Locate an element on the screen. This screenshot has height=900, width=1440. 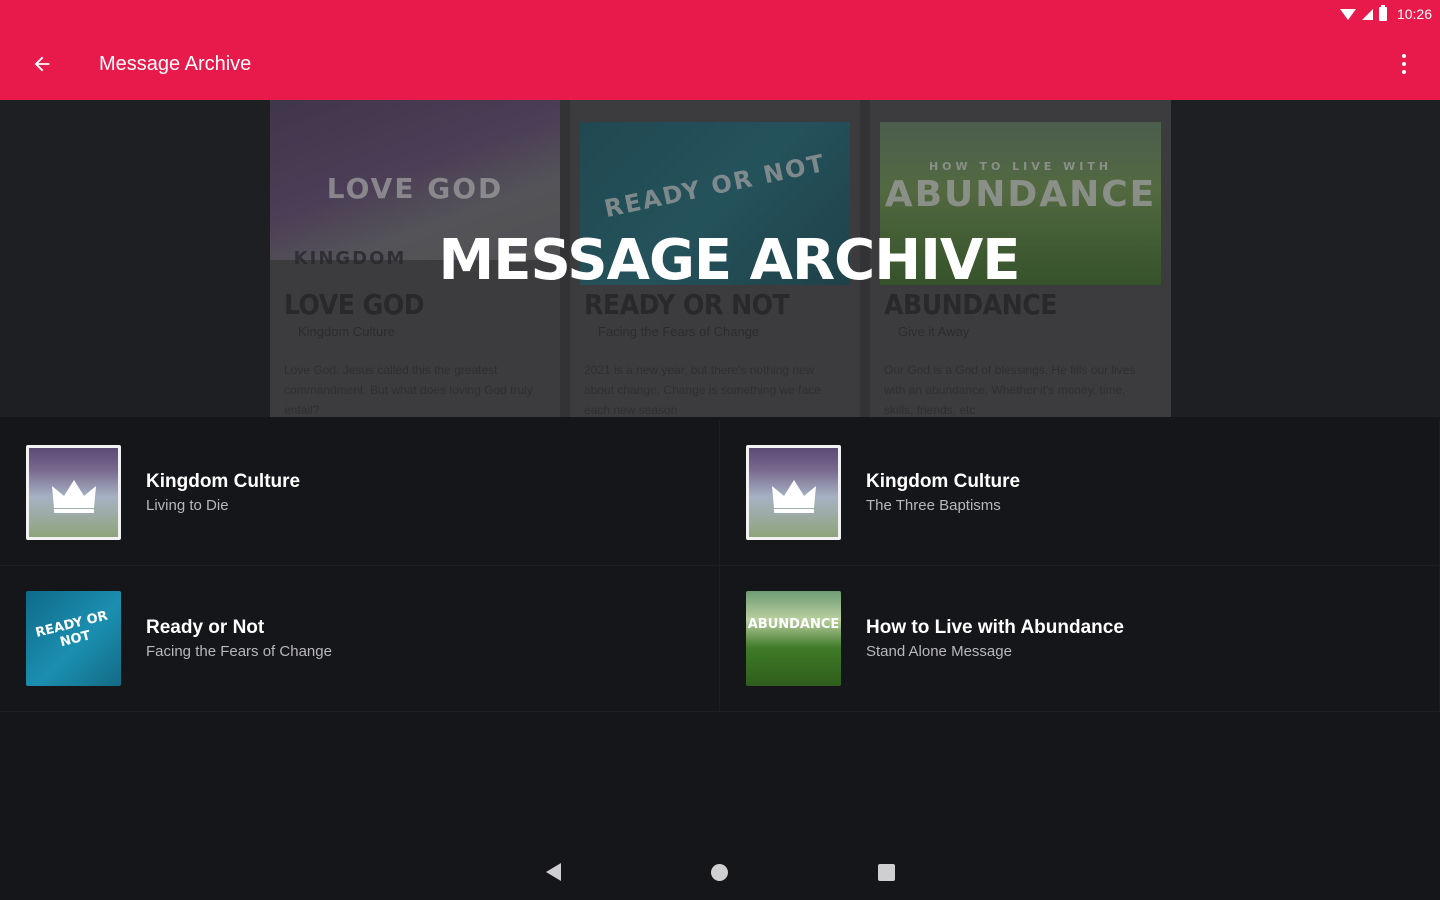
nav-home-icon is located at coordinates (719, 872).